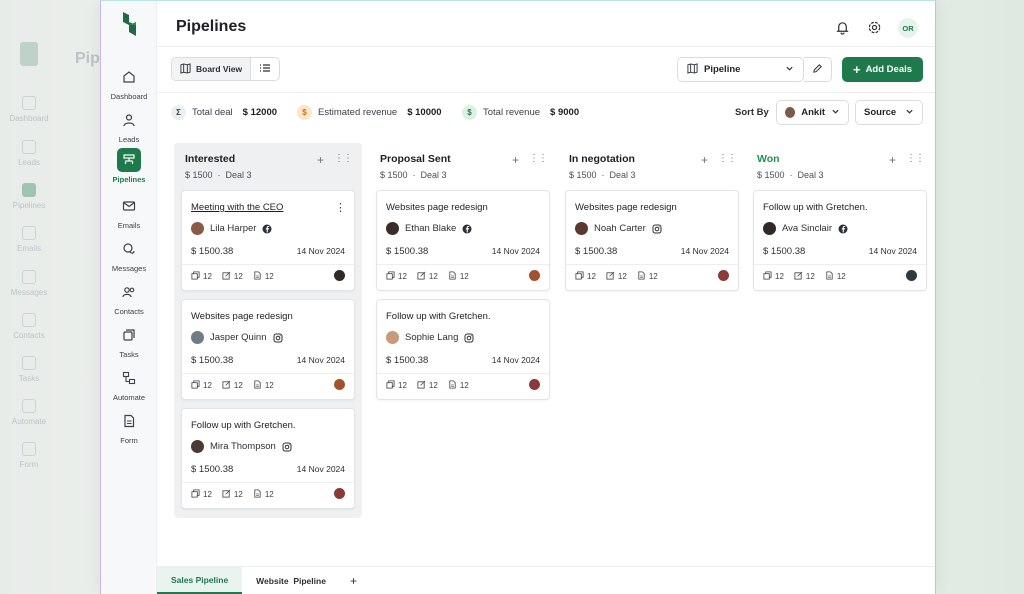 The width and height of the screenshot is (1024, 594). Describe the element at coordinates (908, 28) in the screenshot. I see `avatar: OR` at that location.